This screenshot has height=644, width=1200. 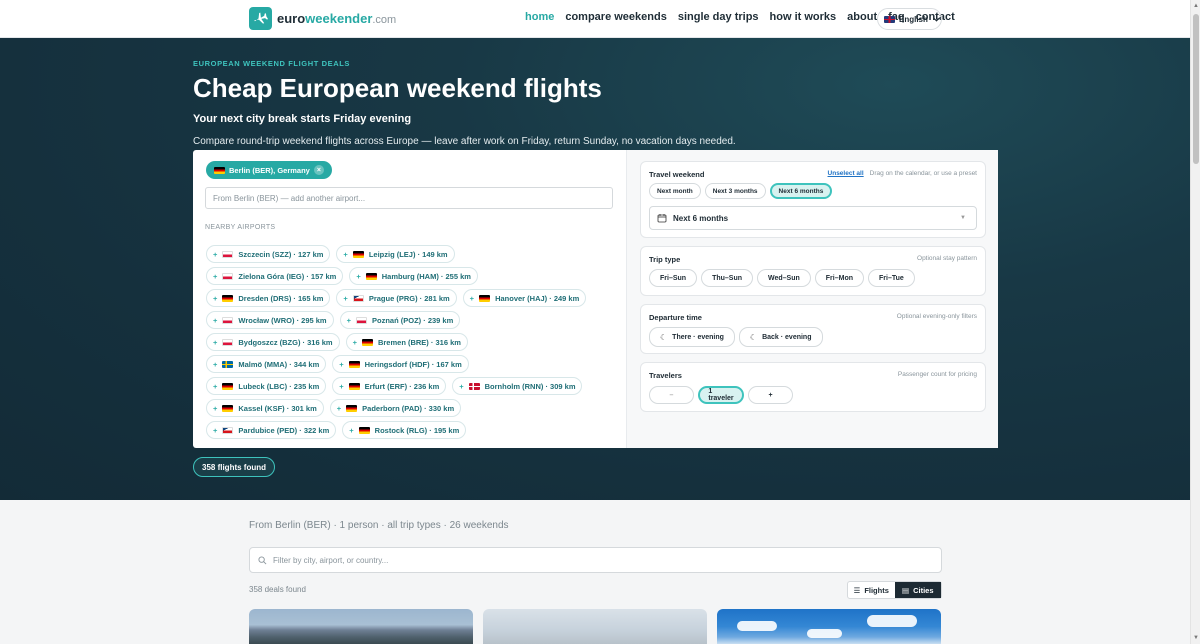 What do you see at coordinates (936, 316) in the screenshot?
I see `departure-time-hint: Optional evening-only filters` at bounding box center [936, 316].